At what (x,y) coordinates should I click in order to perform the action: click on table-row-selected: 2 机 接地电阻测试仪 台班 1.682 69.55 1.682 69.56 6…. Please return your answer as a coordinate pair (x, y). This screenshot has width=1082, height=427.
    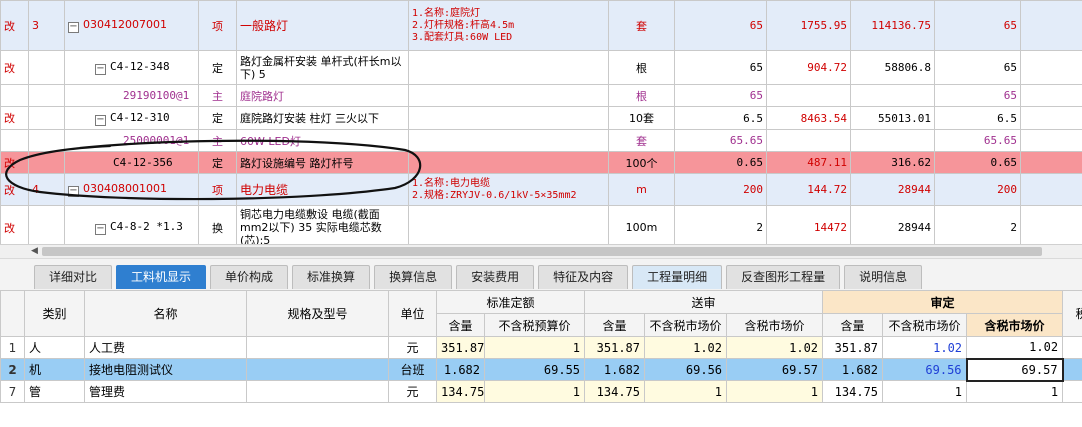
    Looking at the image, I should click on (541, 369).